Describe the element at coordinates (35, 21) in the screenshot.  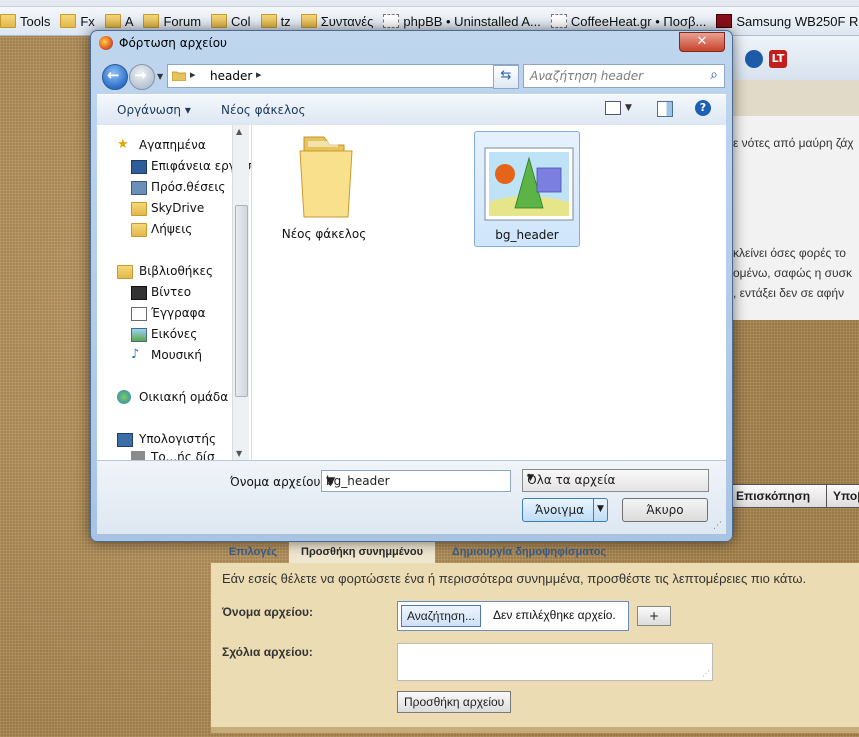
I see `bookmark-label: Tools` at that location.